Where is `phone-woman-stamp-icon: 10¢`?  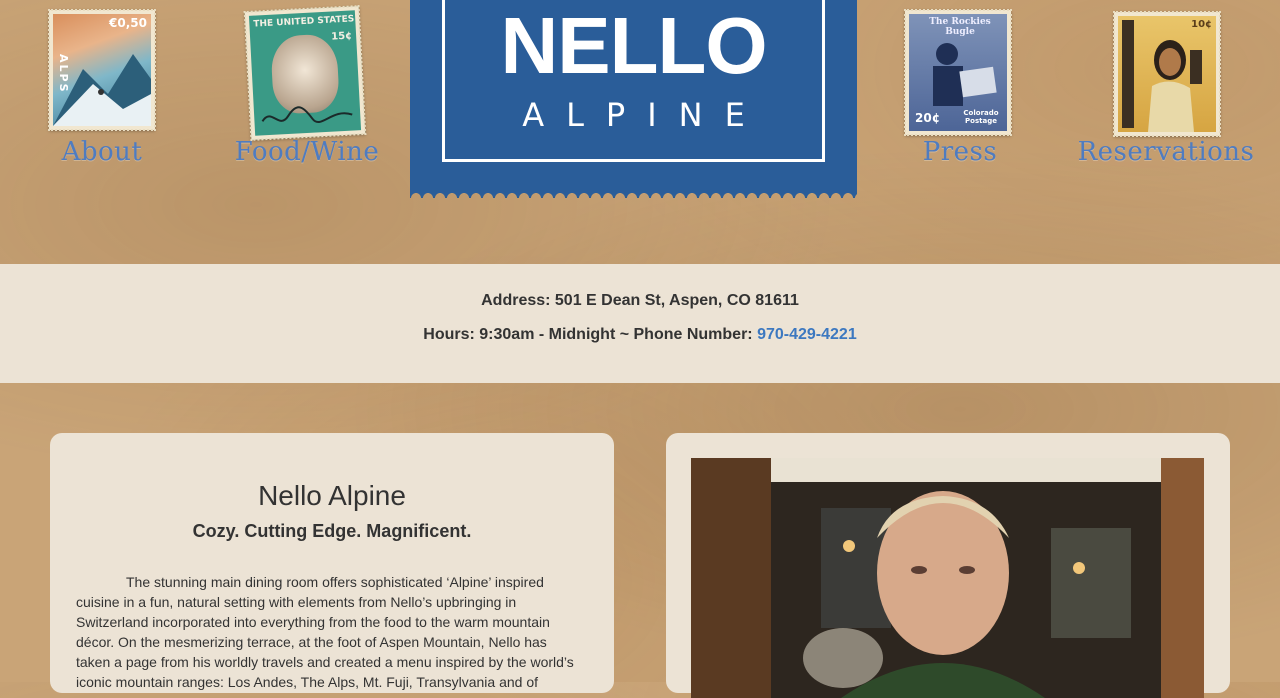 phone-woman-stamp-icon: 10¢ is located at coordinates (1167, 74).